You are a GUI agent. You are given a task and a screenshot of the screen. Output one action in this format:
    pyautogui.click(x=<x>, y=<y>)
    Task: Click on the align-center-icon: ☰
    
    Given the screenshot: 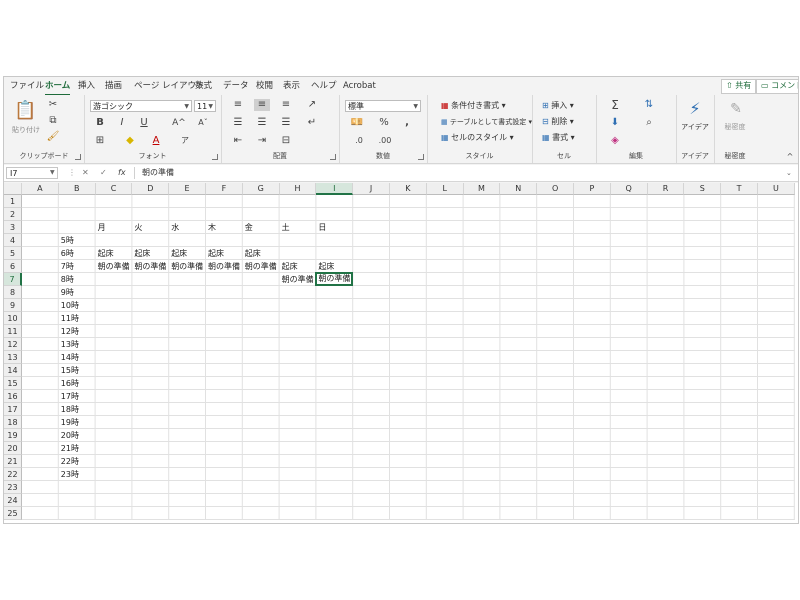 What is the action you would take?
    pyautogui.click(x=262, y=123)
    